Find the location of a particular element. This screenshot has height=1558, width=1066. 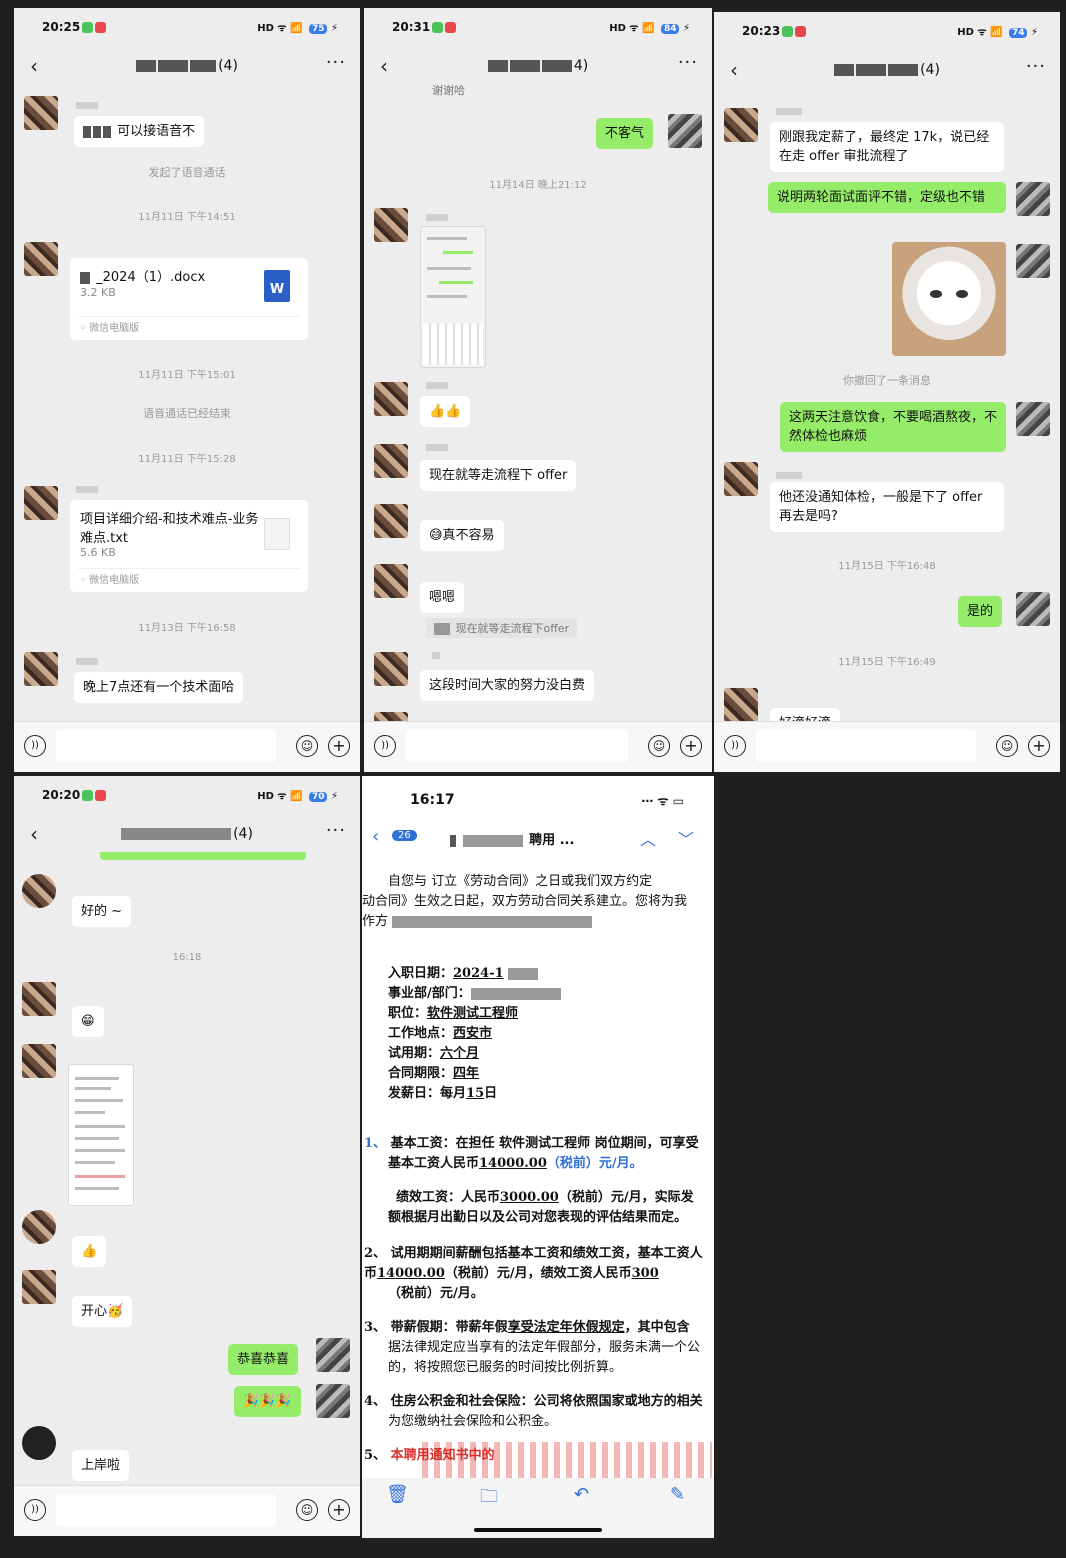

message-bubble: 刚跟我定薪了，最终定 17k，说已经在走 offer 审批流程了 is located at coordinates (887, 147).